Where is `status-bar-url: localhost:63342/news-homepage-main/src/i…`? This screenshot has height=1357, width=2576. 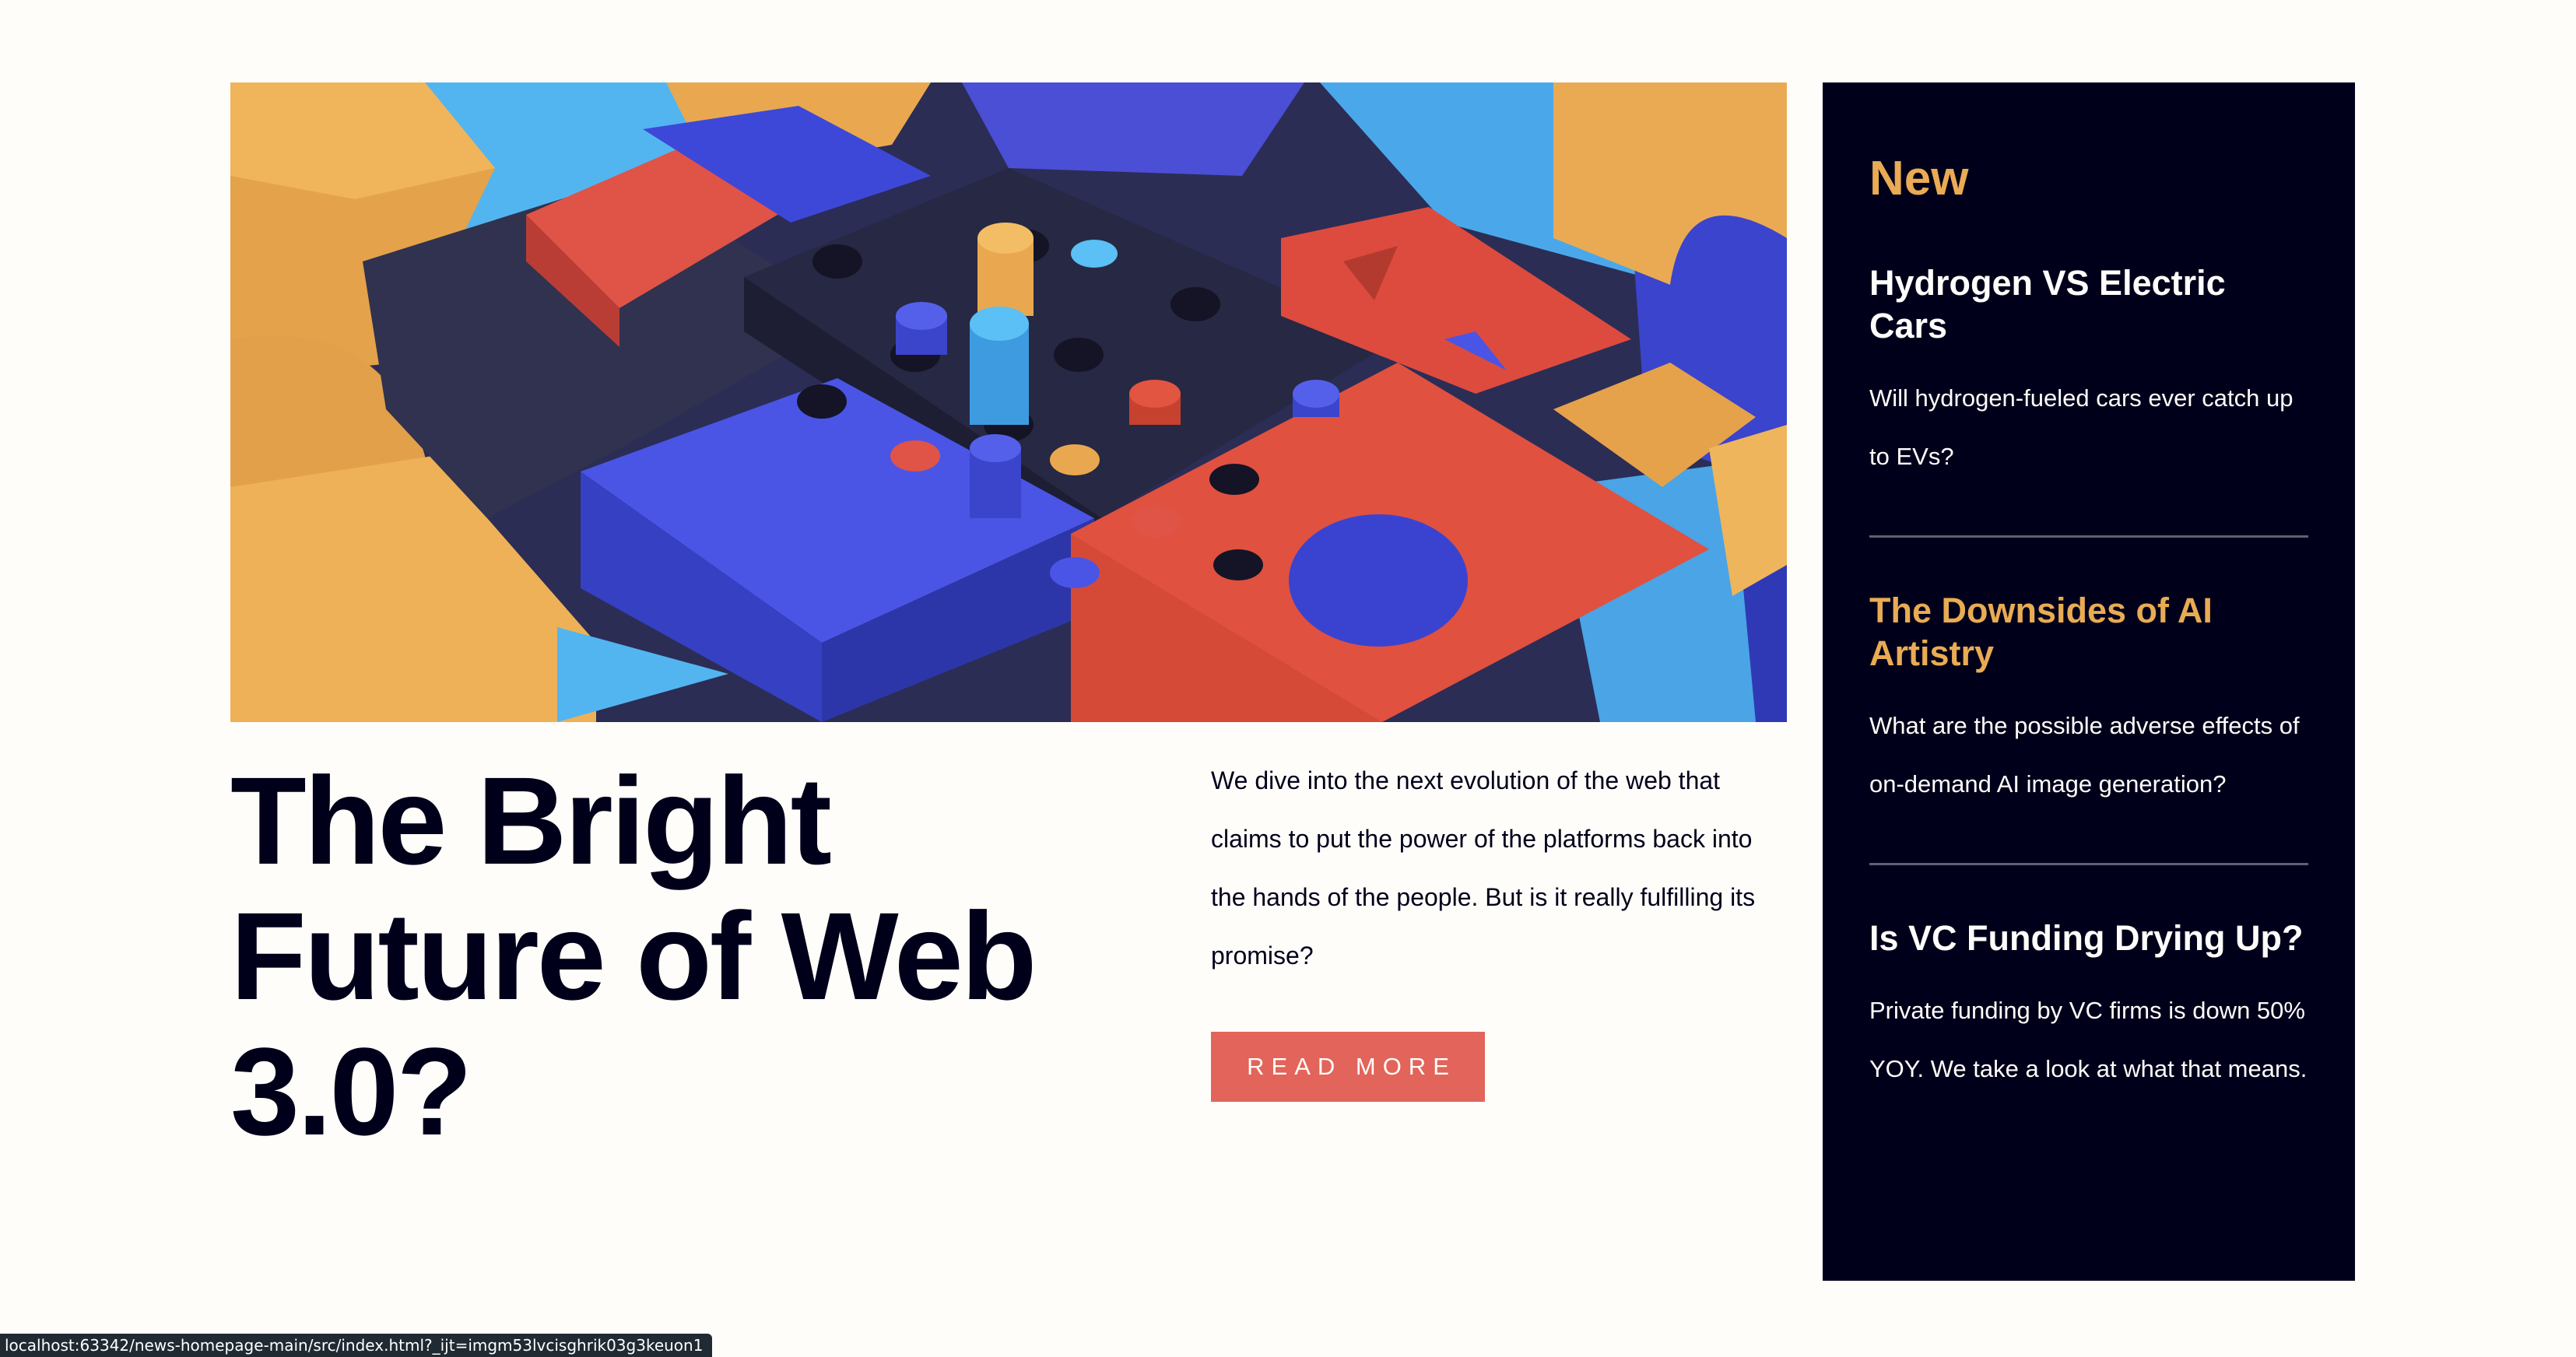
status-bar-url: localhost:63342/news-homepage-main/src/i… is located at coordinates (357, 1345).